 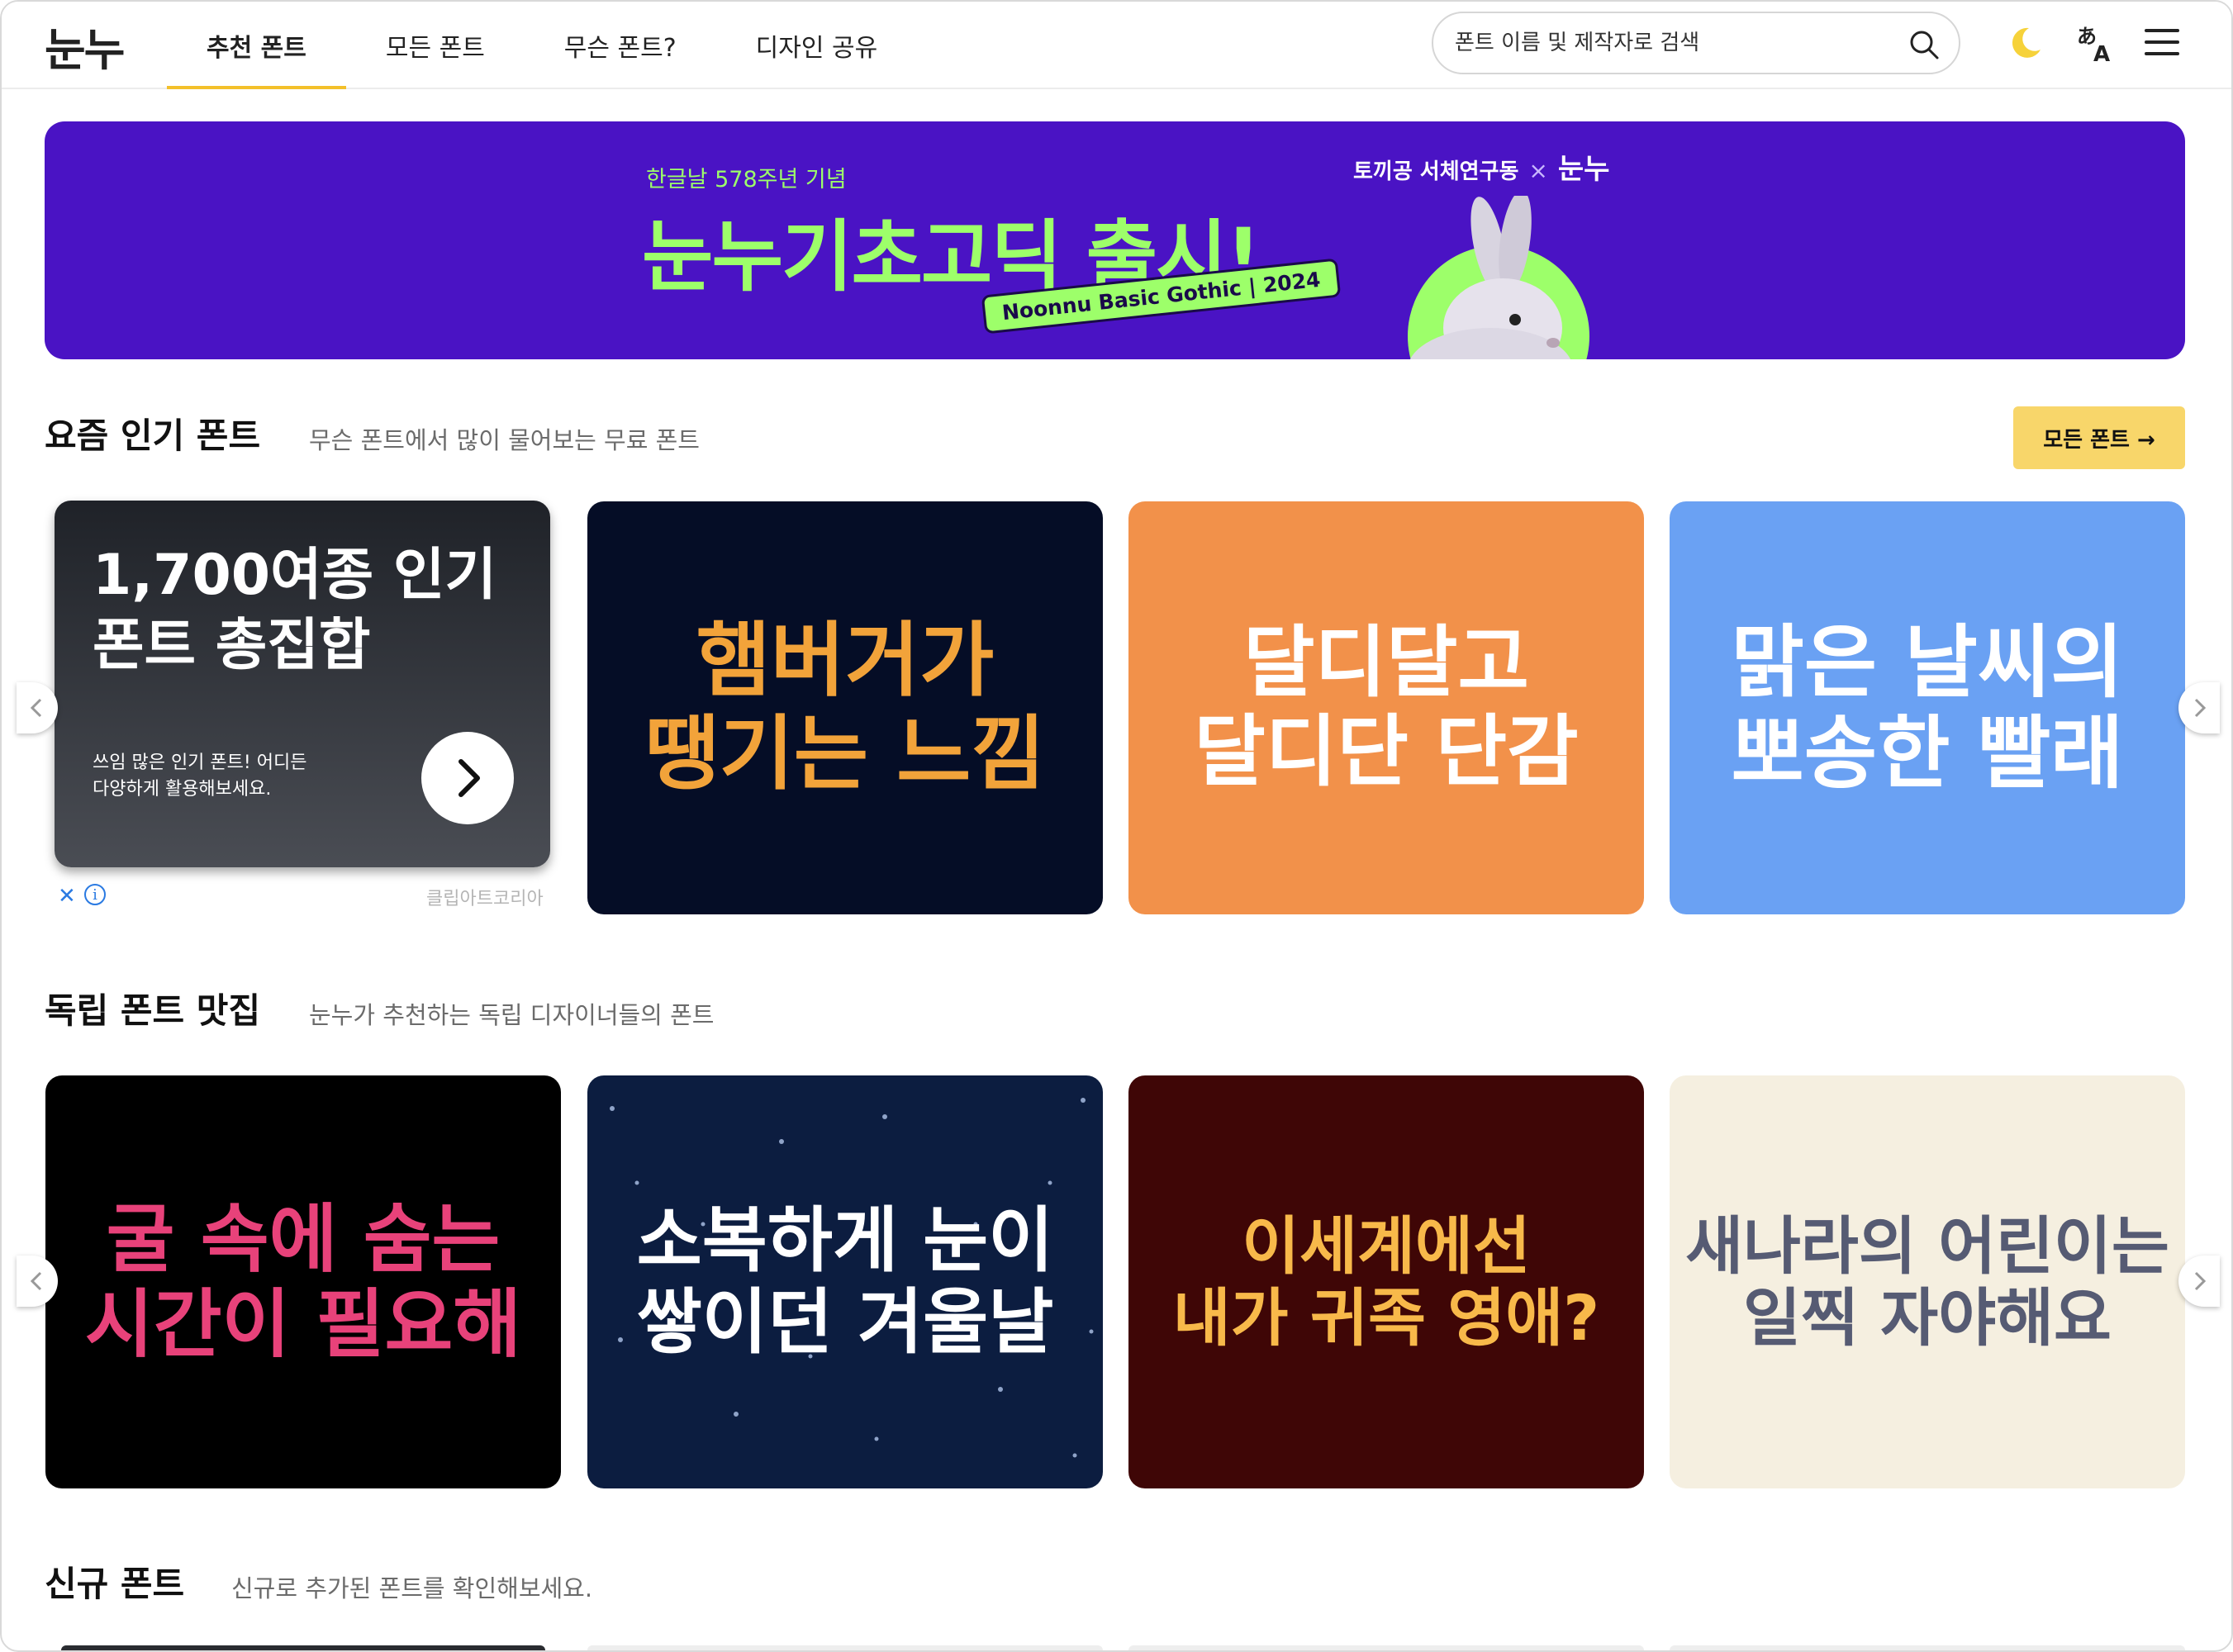 What do you see at coordinates (1538, 170) in the screenshot?
I see `collab-x: ×` at bounding box center [1538, 170].